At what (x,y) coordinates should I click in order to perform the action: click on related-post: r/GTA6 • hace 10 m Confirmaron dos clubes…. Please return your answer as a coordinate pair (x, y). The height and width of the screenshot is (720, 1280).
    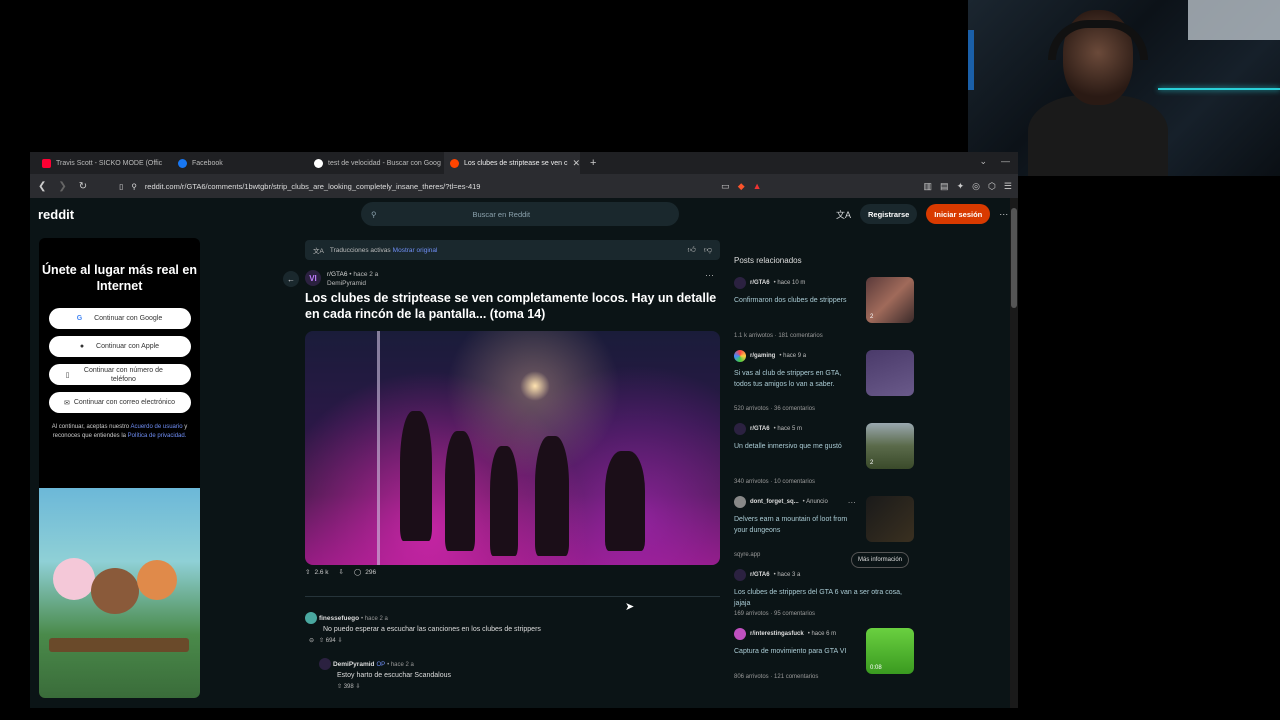
    Looking at the image, I should click on (824, 313).